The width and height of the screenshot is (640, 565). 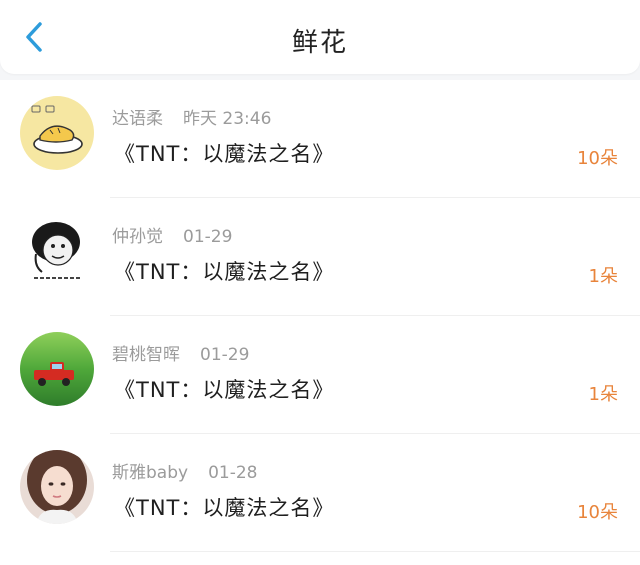 I want to click on red-car-grass-avatar, so click(x=57, y=369).